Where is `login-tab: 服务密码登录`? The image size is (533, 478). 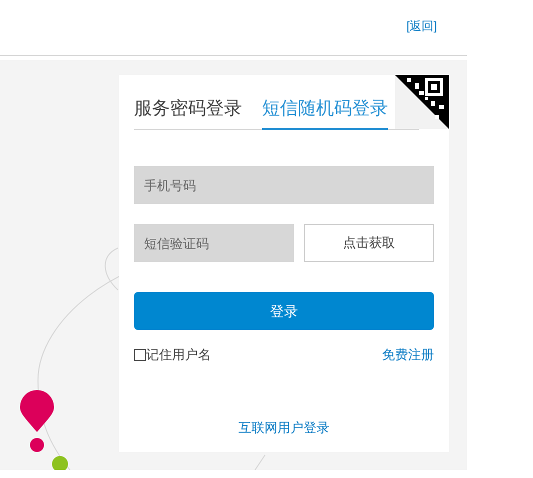 login-tab: 服务密码登录 is located at coordinates (188, 112).